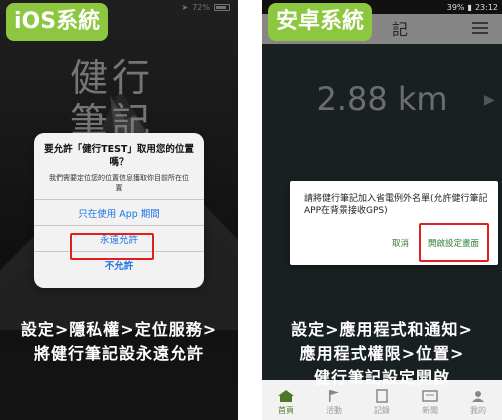  What do you see at coordinates (119, 183) in the screenshot?
I see `dialog-message: 我們需要定位您的位置信息獲取你目前所在位置` at bounding box center [119, 183].